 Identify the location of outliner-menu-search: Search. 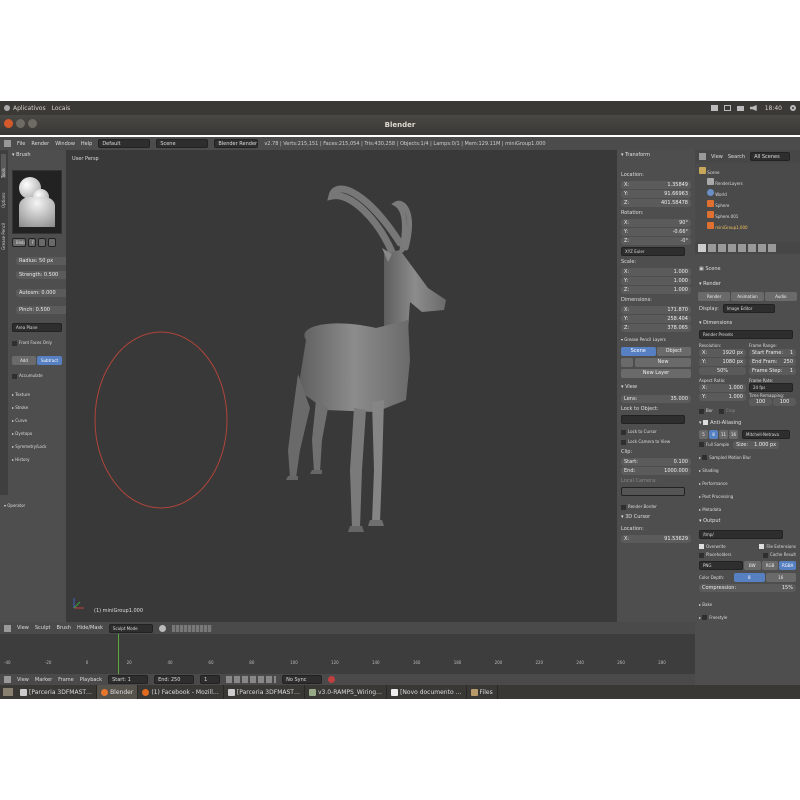
(736, 157).